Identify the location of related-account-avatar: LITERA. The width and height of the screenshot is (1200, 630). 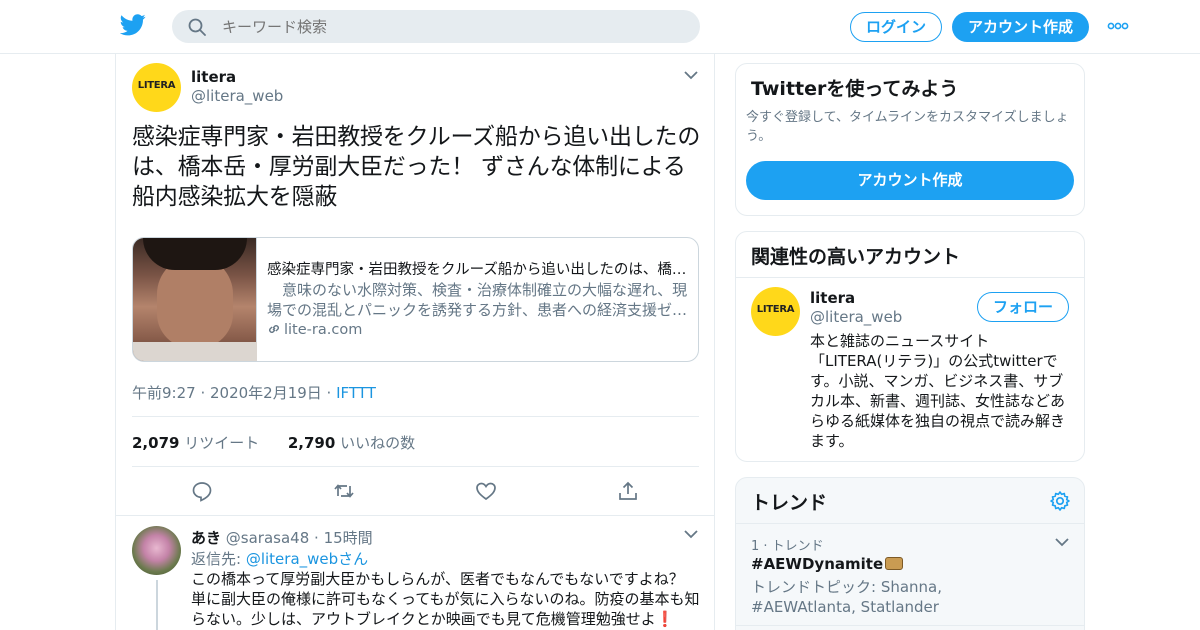
(775, 311).